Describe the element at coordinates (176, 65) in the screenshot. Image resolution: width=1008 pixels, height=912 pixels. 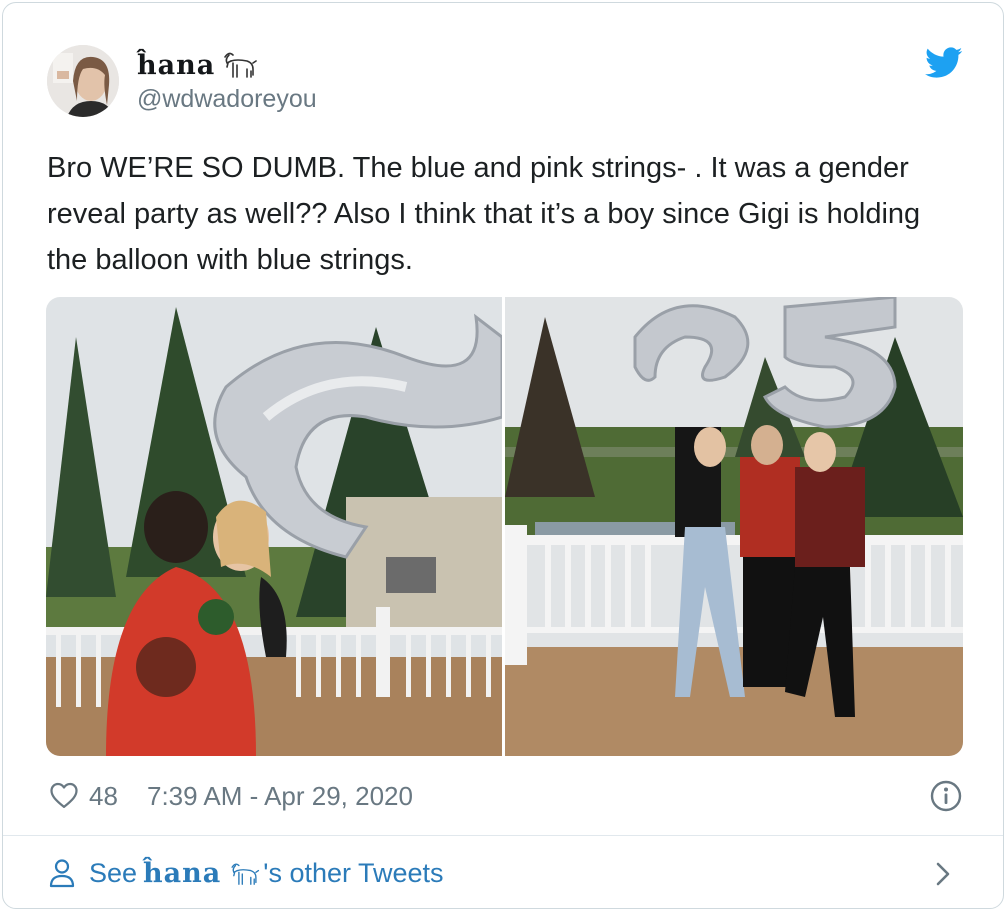
I see `display-name-text: ĥana` at that location.